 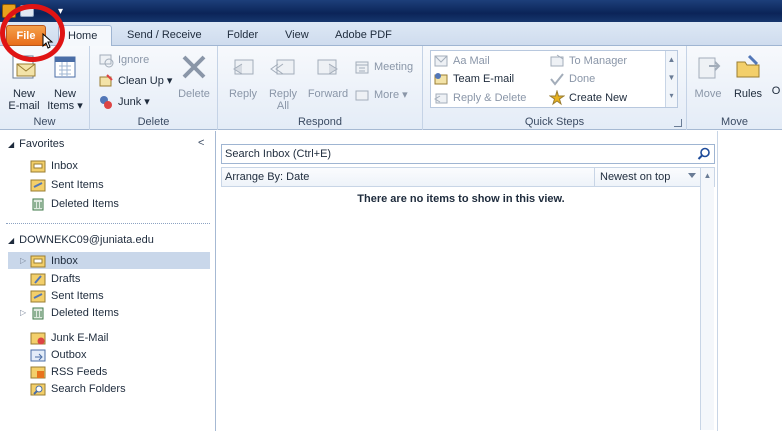 I want to click on favorite-sent-items: Sent Items, so click(x=67, y=184).